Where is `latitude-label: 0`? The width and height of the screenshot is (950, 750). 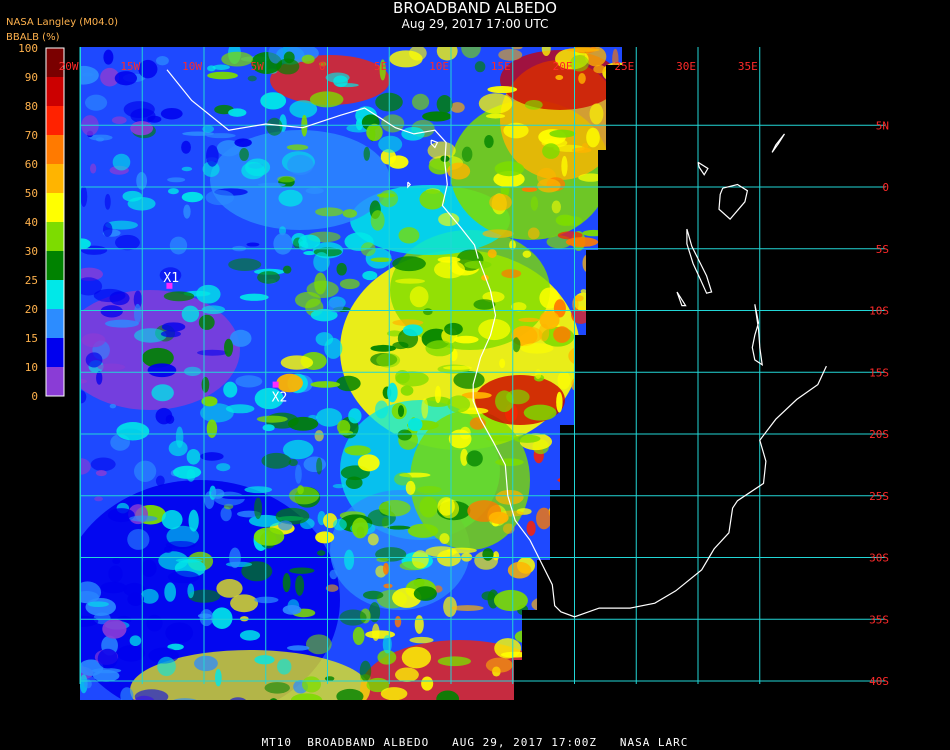
latitude-label: 0 is located at coordinates (885, 187).